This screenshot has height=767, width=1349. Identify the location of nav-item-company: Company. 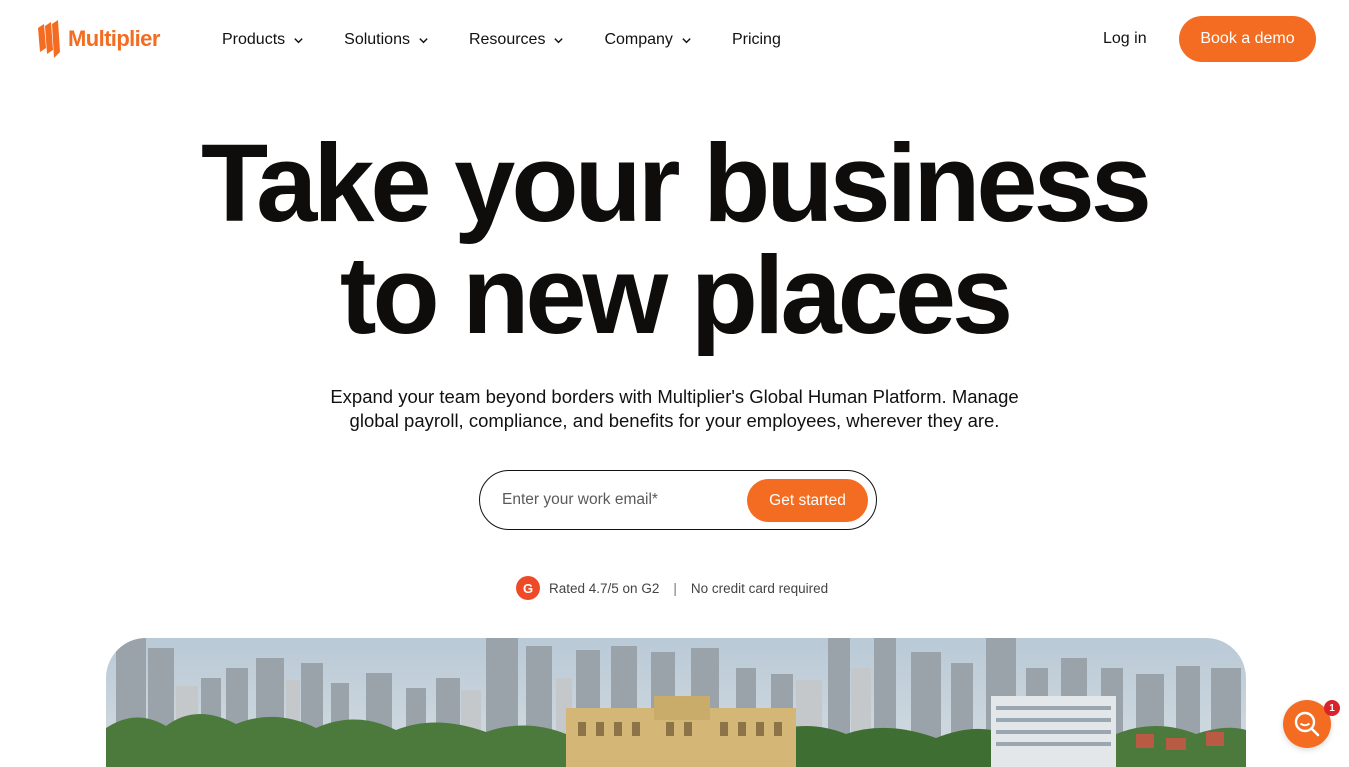
(647, 40).